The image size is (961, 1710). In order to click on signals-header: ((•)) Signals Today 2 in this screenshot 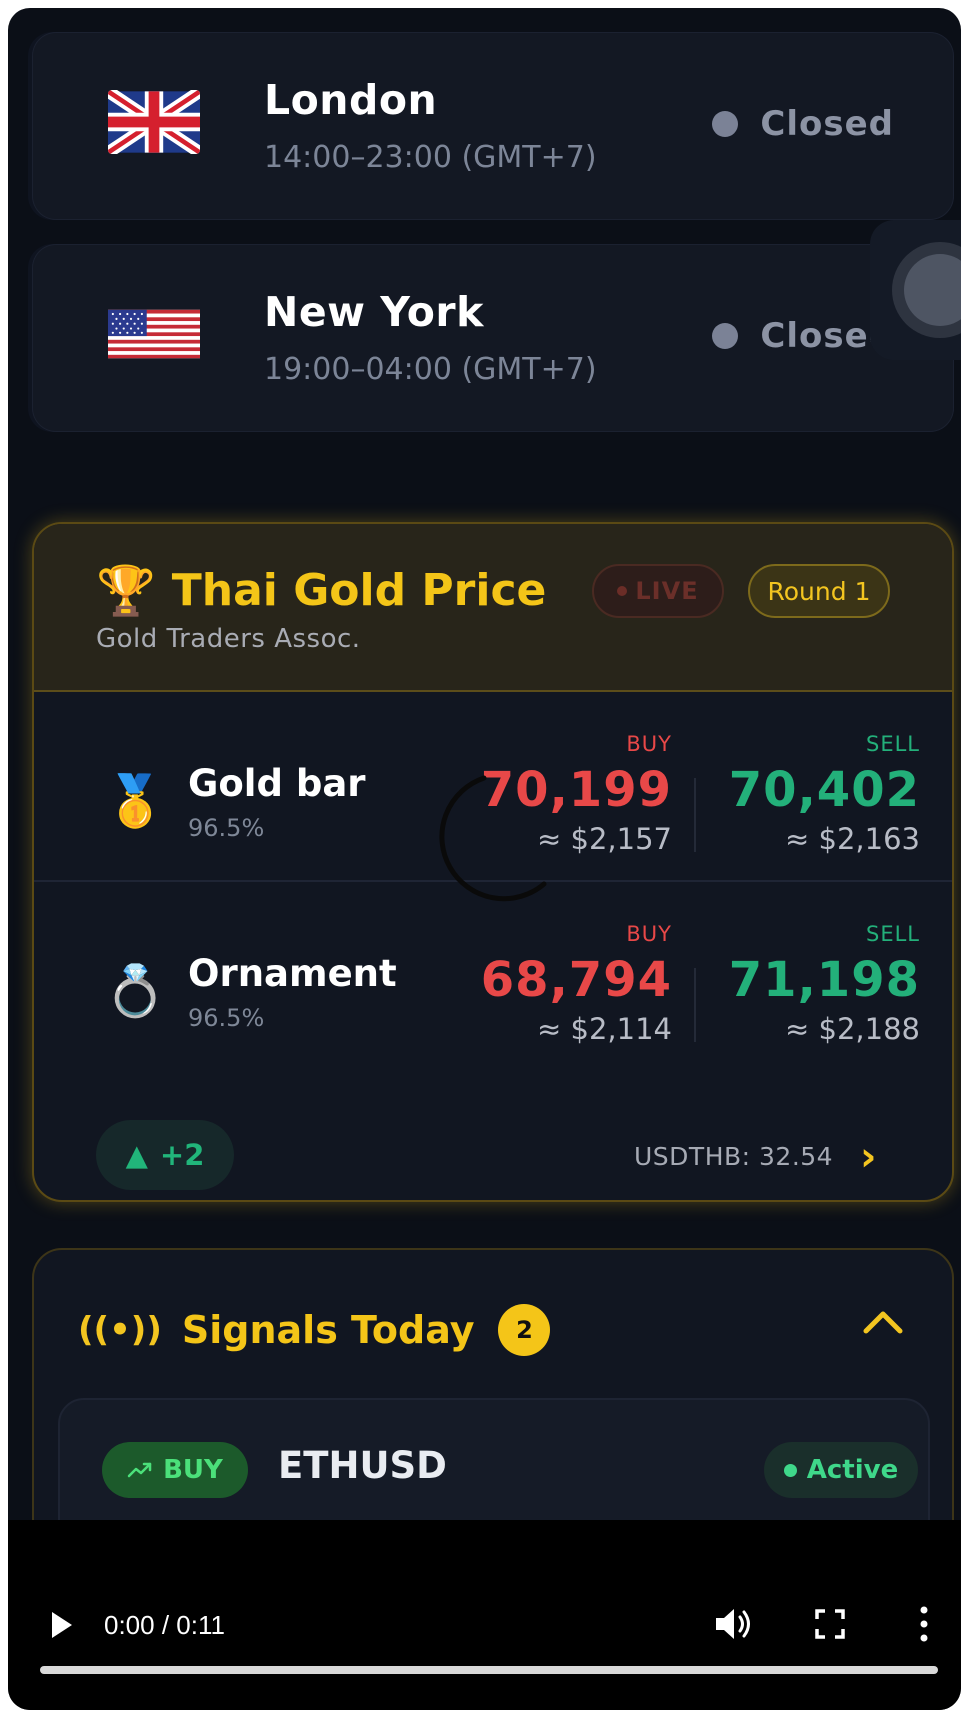, I will do `click(314, 1330)`.